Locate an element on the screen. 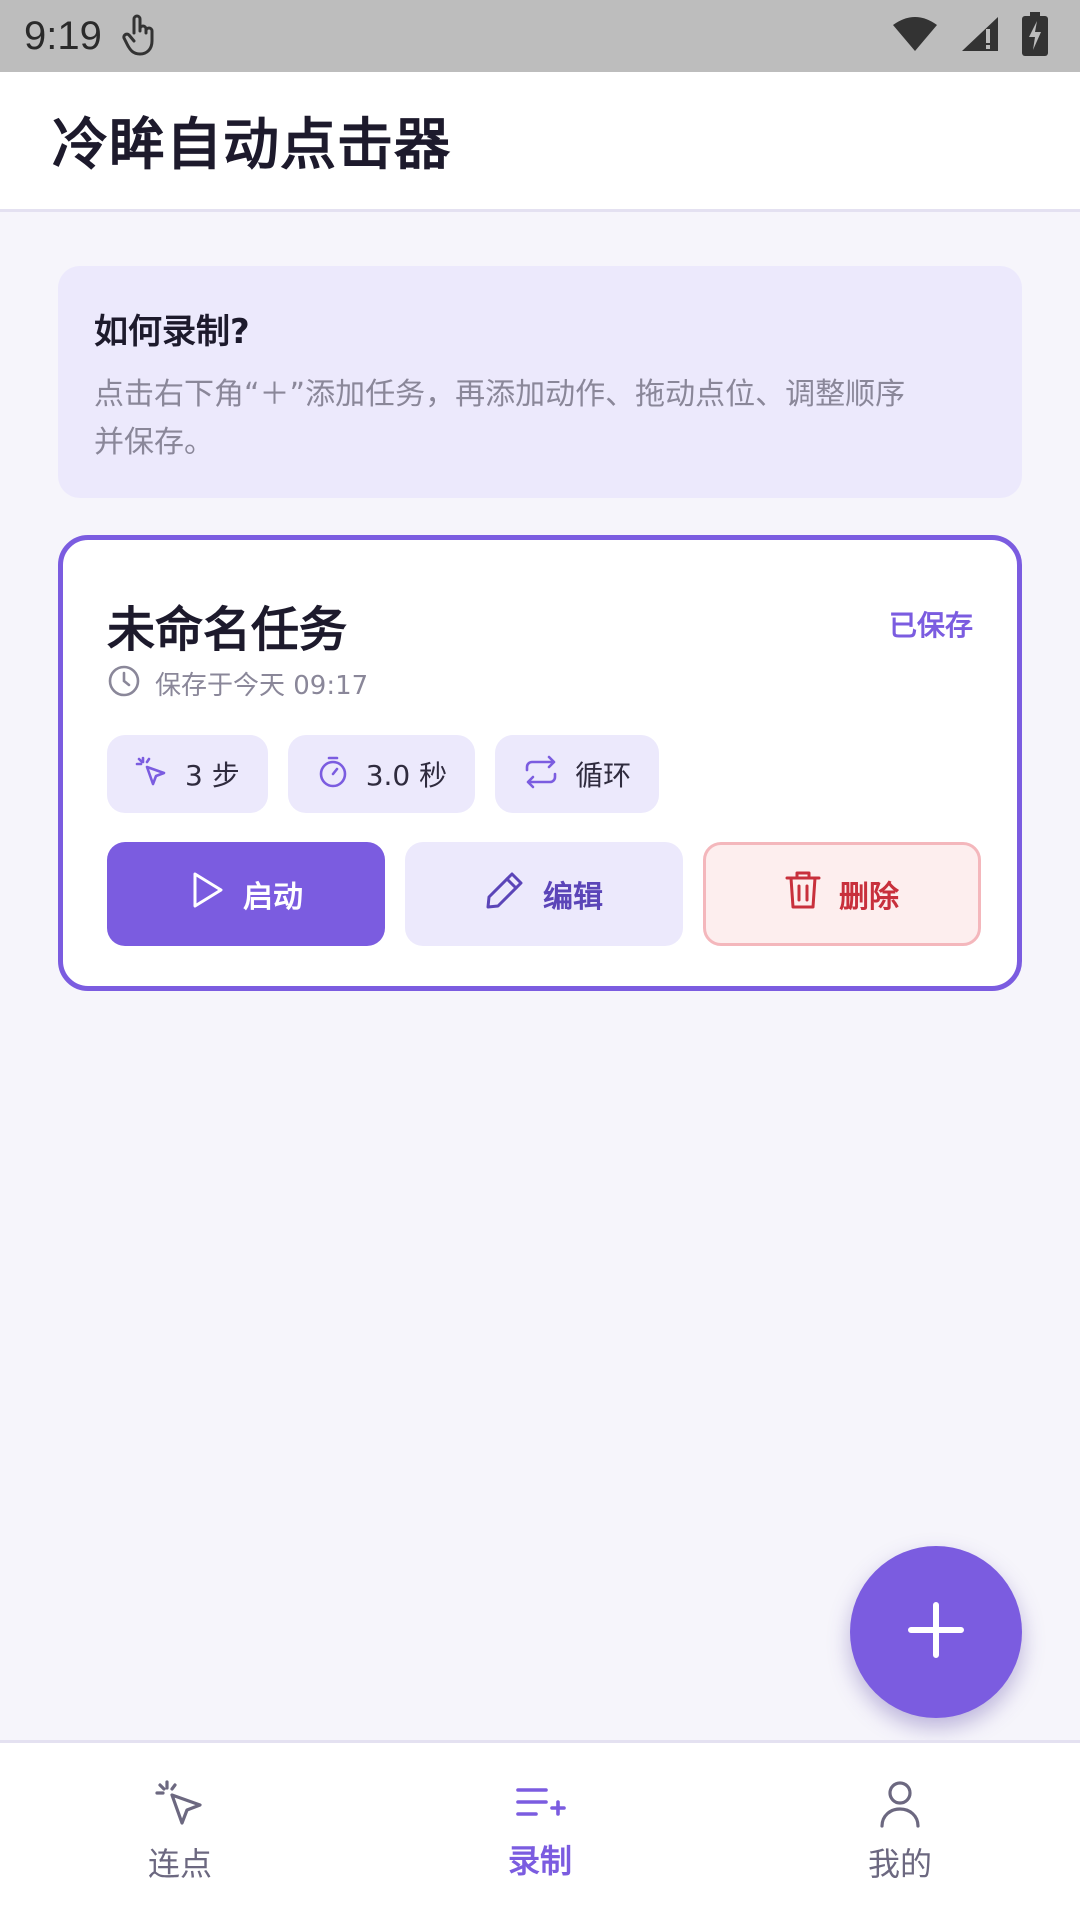  nav-item-profile: 我的 is located at coordinates (900, 1831).